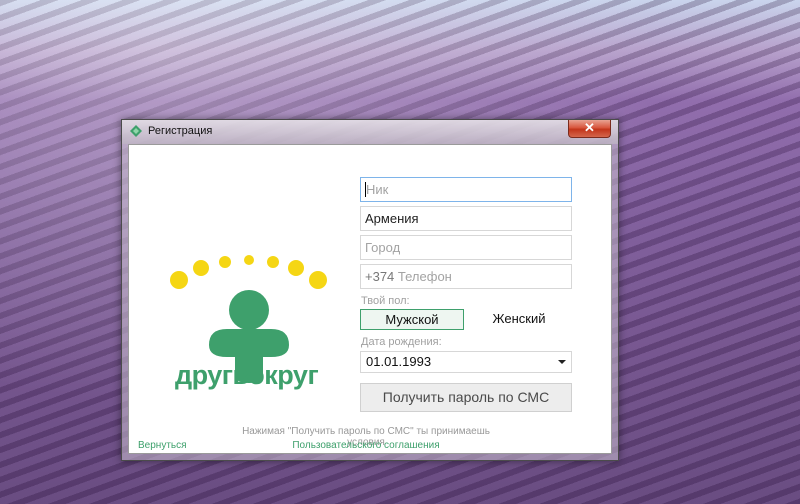 Image resolution: width=800 pixels, height=504 pixels. I want to click on city-placeholder: Город, so click(383, 247).